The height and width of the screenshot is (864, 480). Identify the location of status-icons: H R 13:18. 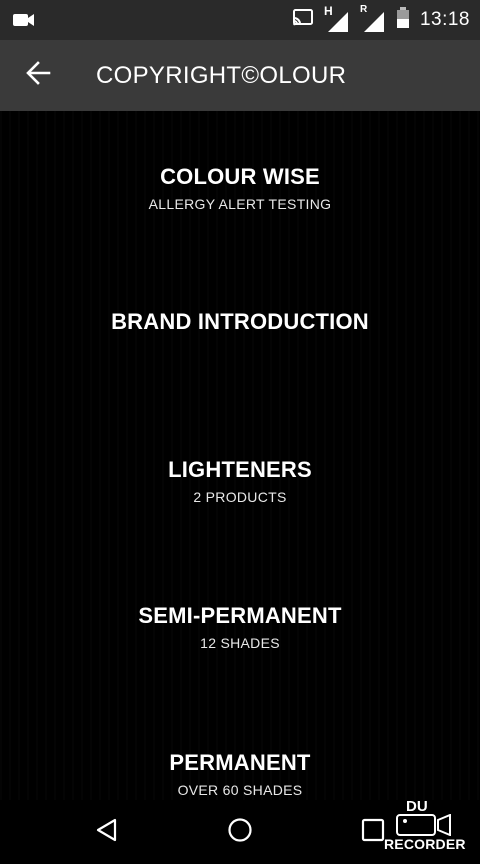
(381, 20).